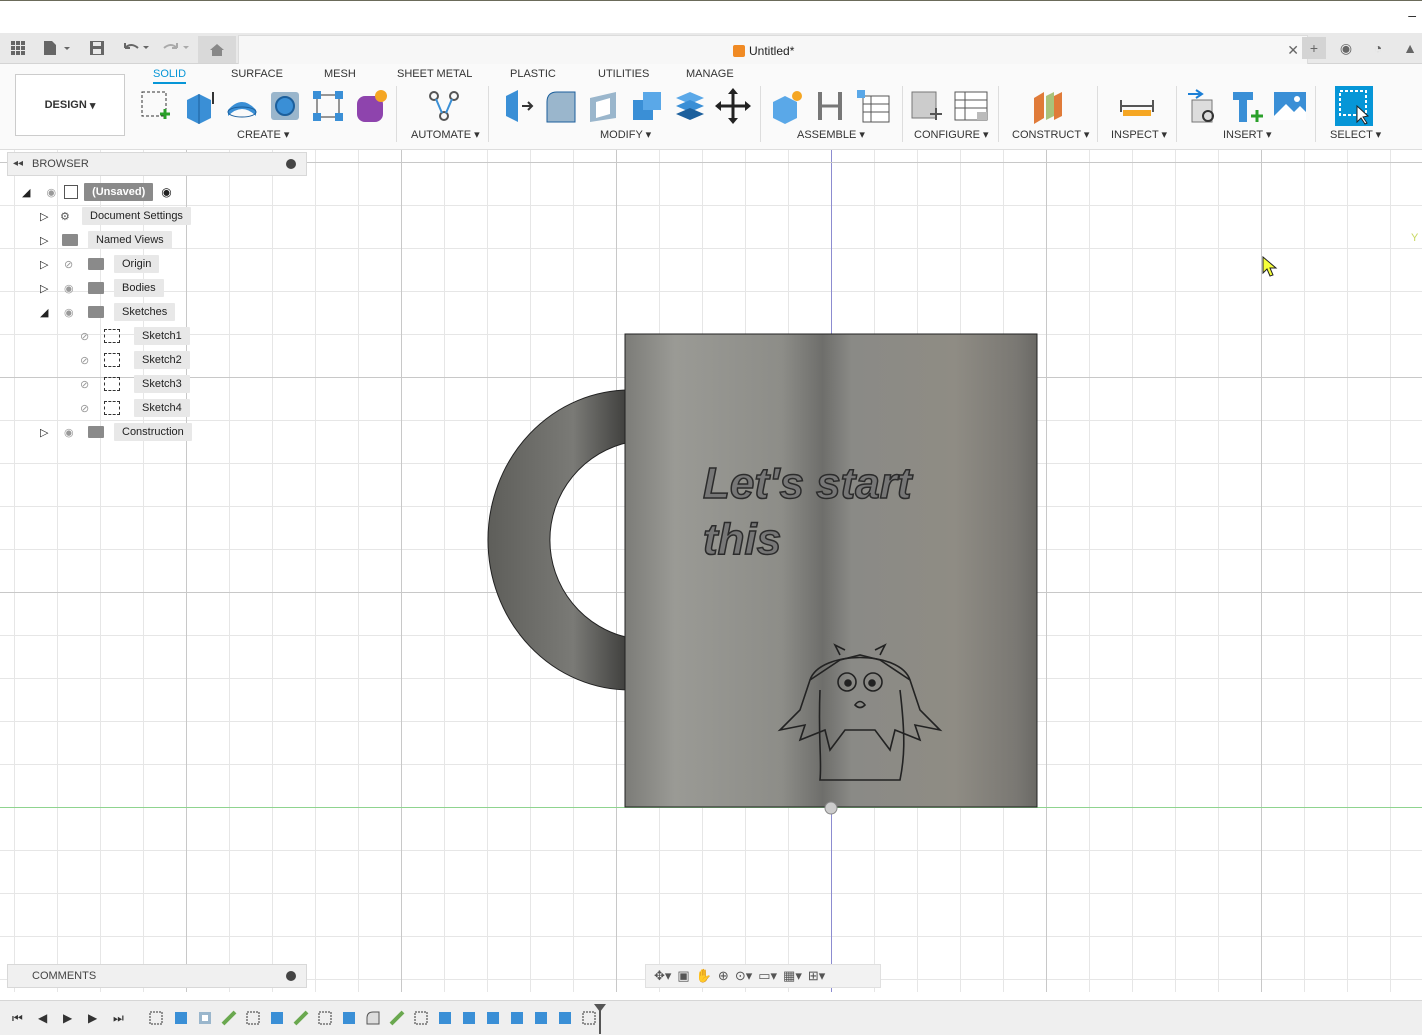 Image resolution: width=1422 pixels, height=1035 pixels. Describe the element at coordinates (690, 106) in the screenshot. I see `offset-face-icon` at that location.